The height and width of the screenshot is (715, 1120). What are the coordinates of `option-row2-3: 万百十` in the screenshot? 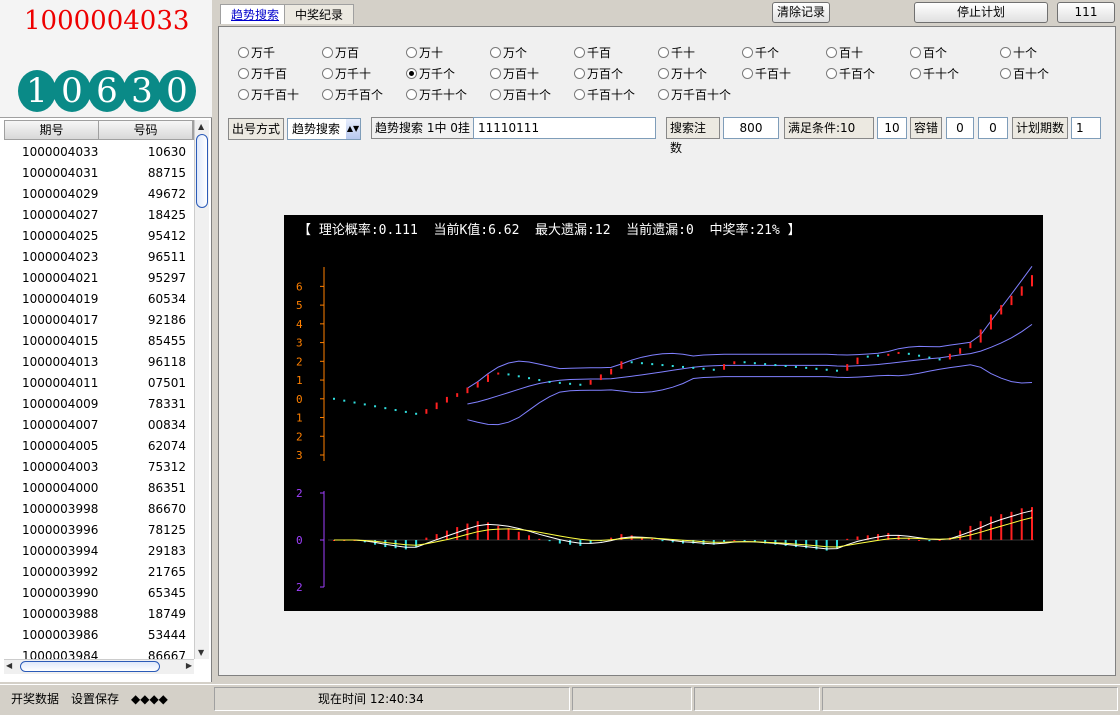 It's located at (514, 74).